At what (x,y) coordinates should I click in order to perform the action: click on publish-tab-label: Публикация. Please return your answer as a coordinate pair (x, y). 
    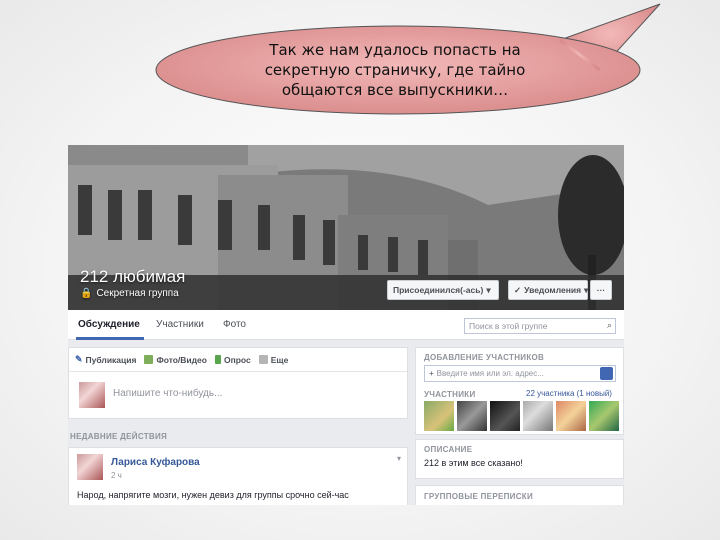
    Looking at the image, I should click on (111, 359).